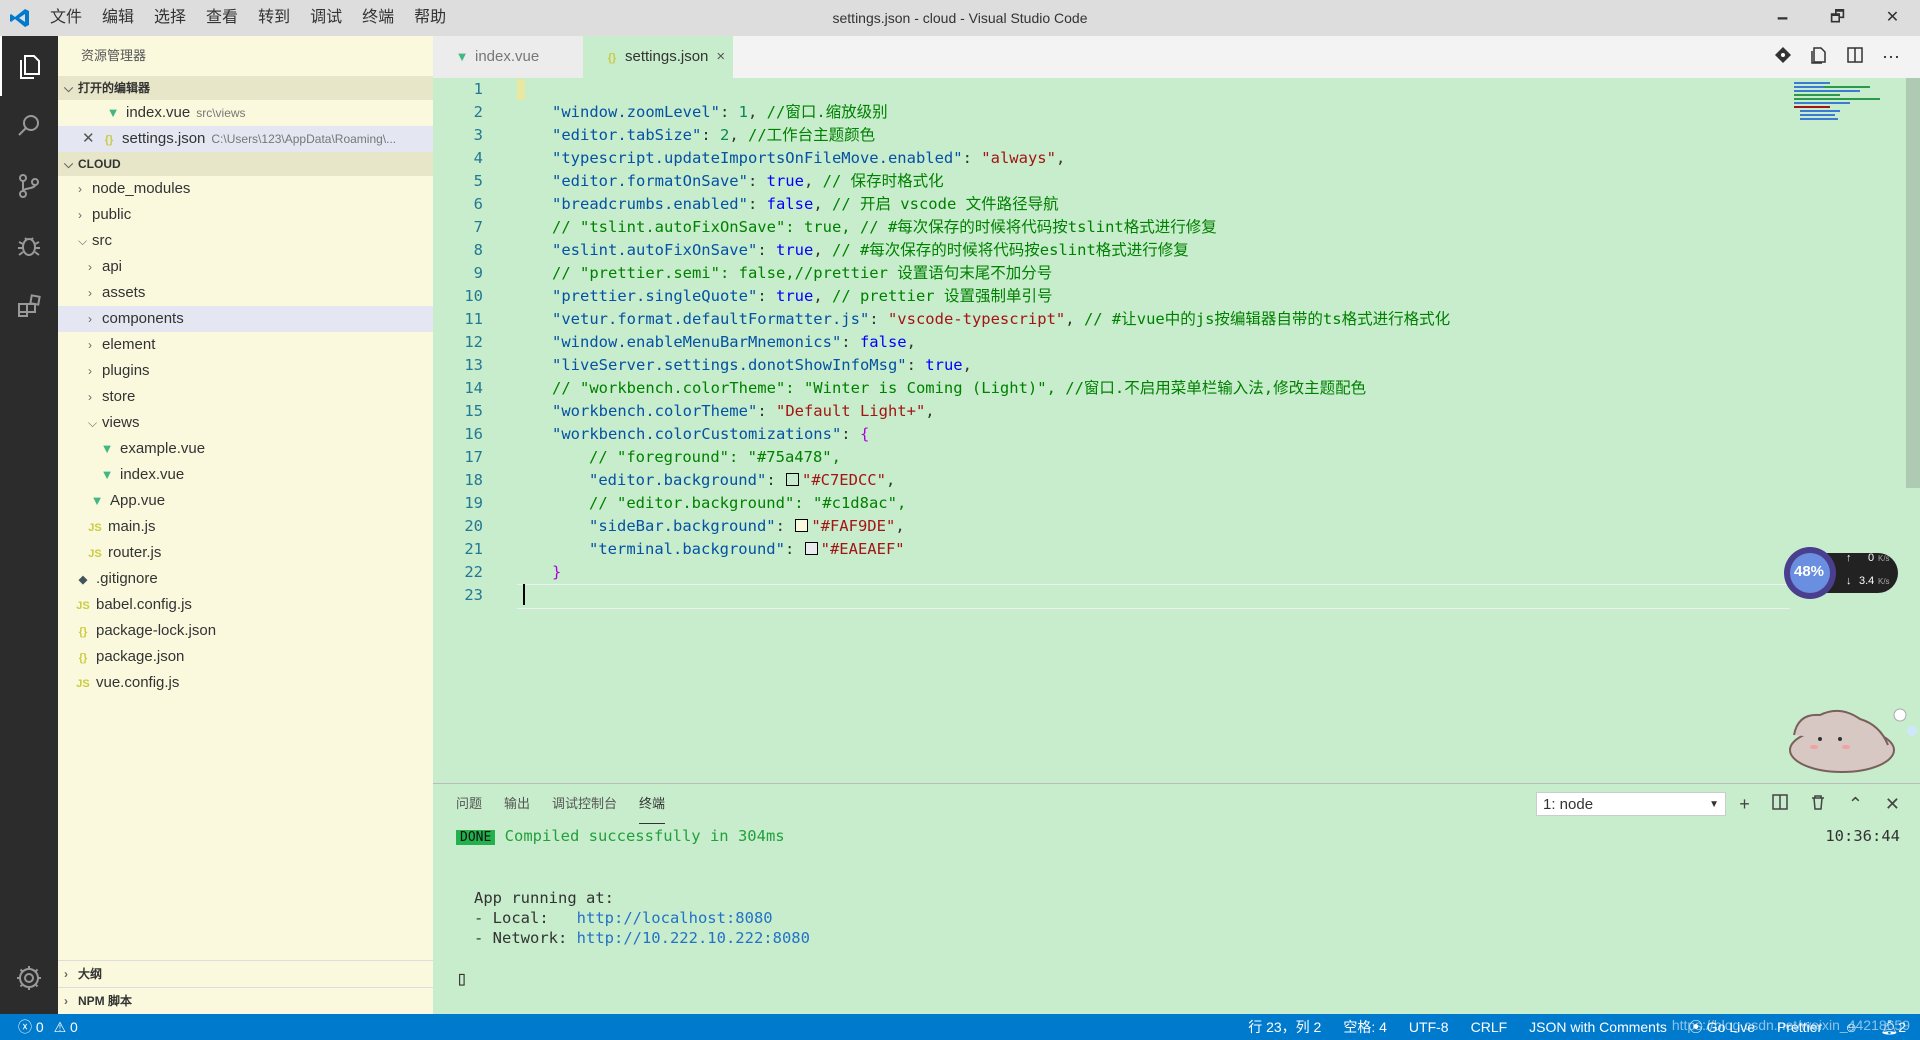  Describe the element at coordinates (1845, 102) in the screenshot. I see `minimap` at that location.